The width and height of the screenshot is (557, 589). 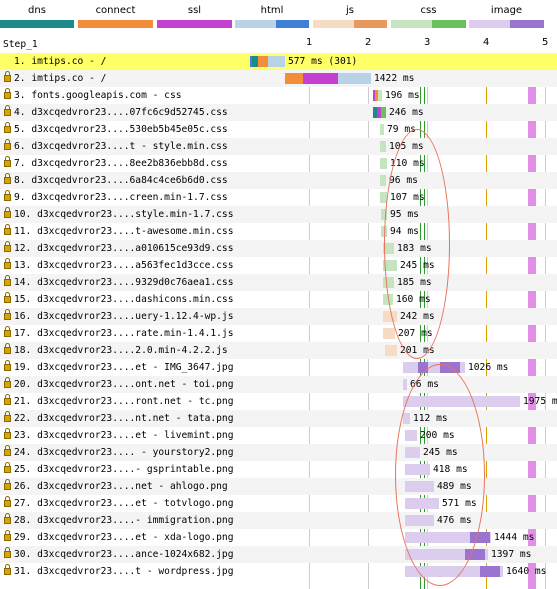 What do you see at coordinates (124, 503) in the screenshot?
I see `request-name: 27. d3xcqedvror23....et - totvlogo.png` at bounding box center [124, 503].